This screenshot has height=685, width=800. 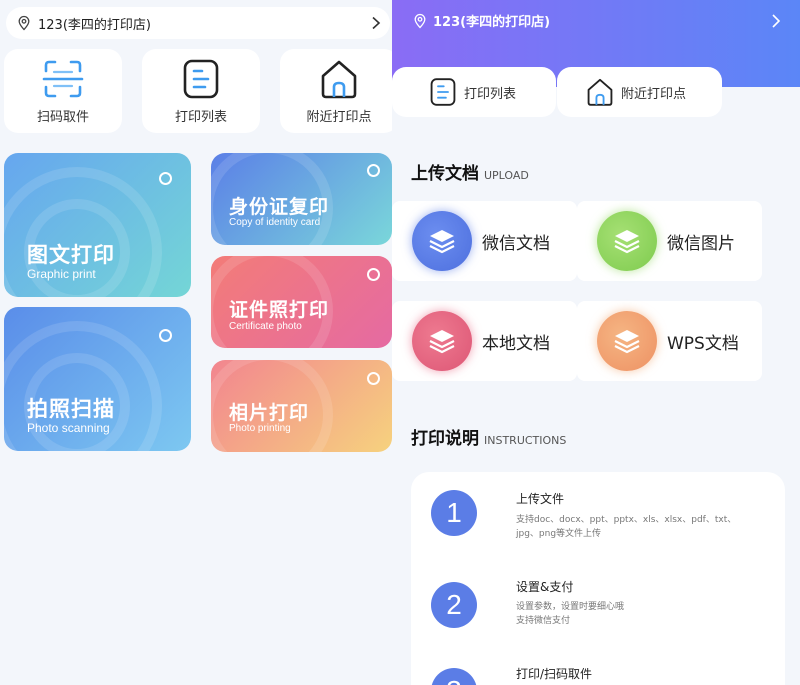 What do you see at coordinates (445, 174) in the screenshot?
I see `section-title: 上传文档` at bounding box center [445, 174].